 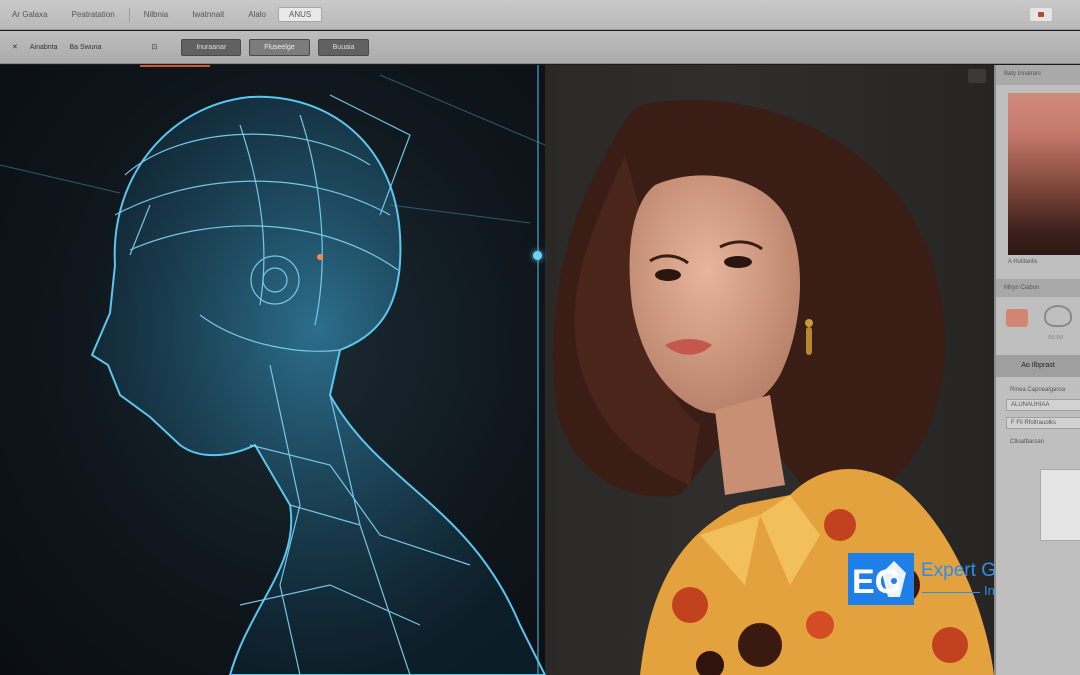 What do you see at coordinates (154, 47) in the screenshot?
I see `tool-marker-icon: ⊡` at bounding box center [154, 47].